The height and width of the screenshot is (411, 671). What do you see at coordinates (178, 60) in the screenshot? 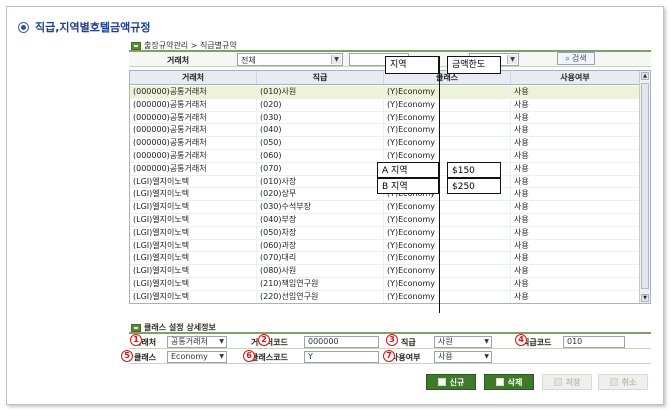
I see `customer-filter-label: 거래처` at bounding box center [178, 60].